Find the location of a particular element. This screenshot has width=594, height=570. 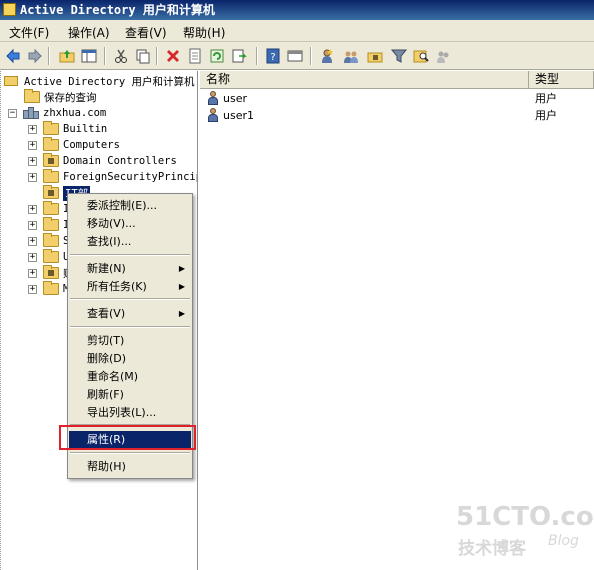

user-icon is located at coordinates (213, 98).